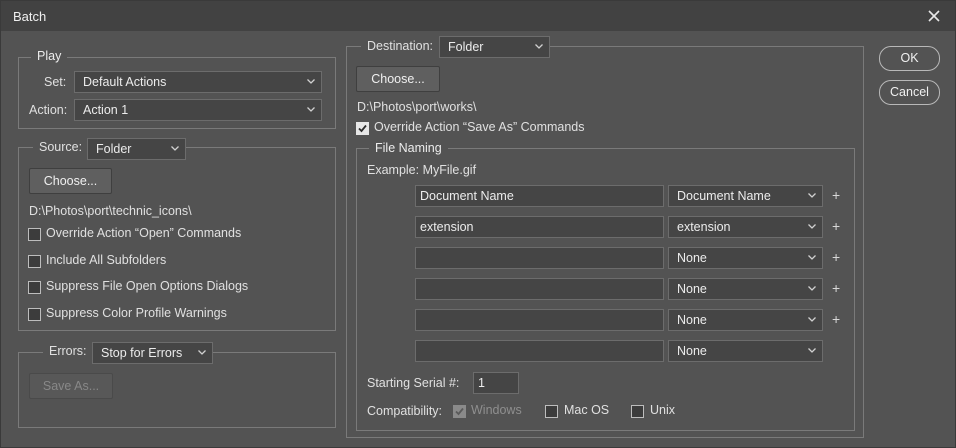 The width and height of the screenshot is (956, 448). Describe the element at coordinates (704, 227) in the screenshot. I see `naming-select-2-value: extension` at that location.